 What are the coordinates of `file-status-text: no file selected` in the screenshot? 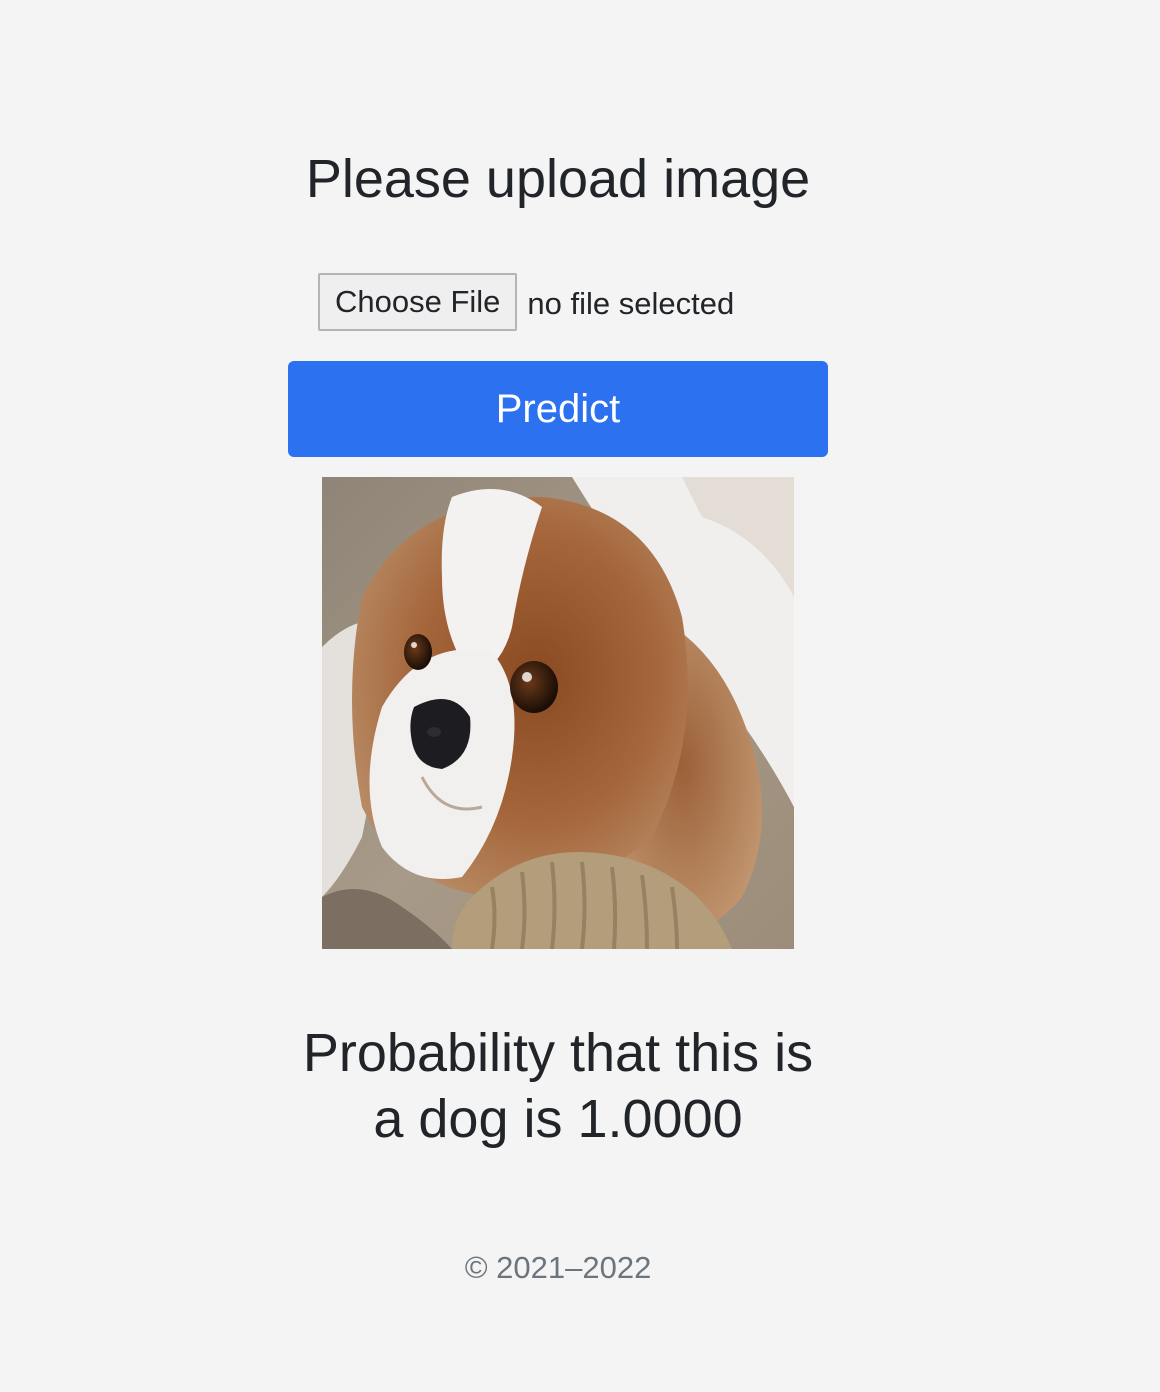 It's located at (631, 303).